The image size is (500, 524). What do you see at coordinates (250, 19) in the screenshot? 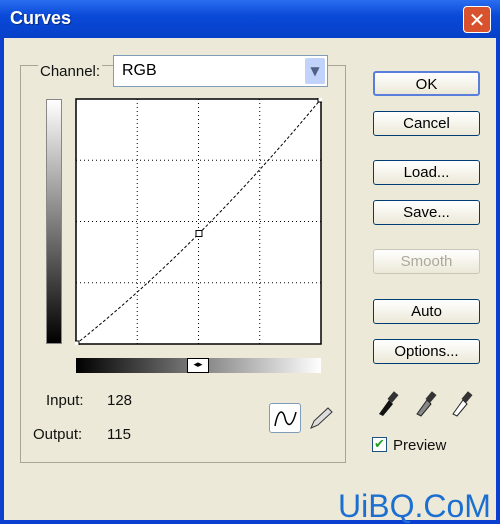
I see `title-bar: Curves ✕` at bounding box center [250, 19].